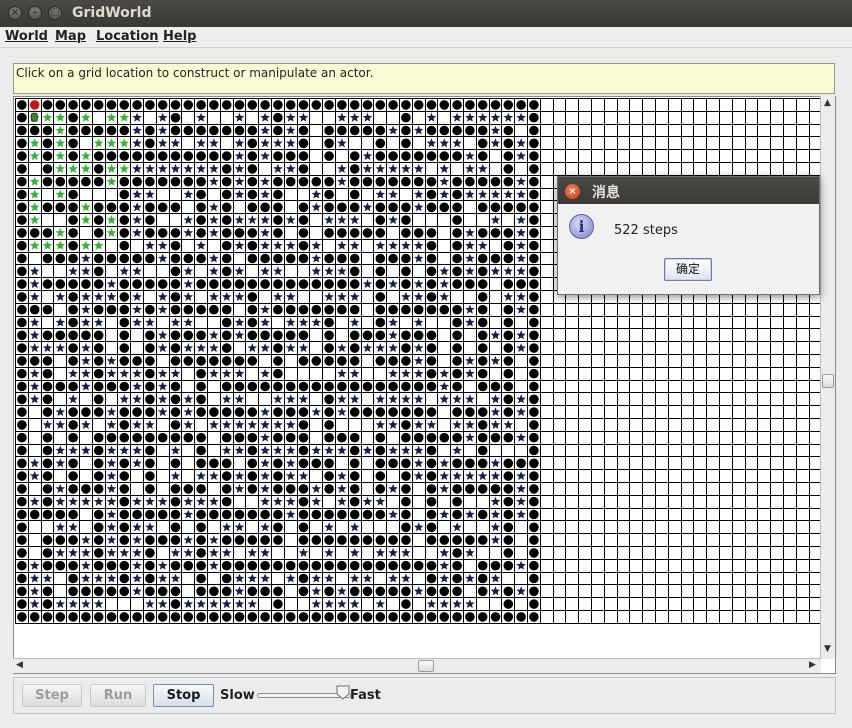 The height and width of the screenshot is (728, 852). I want to click on scroll-up-icon: ▲, so click(827, 103).